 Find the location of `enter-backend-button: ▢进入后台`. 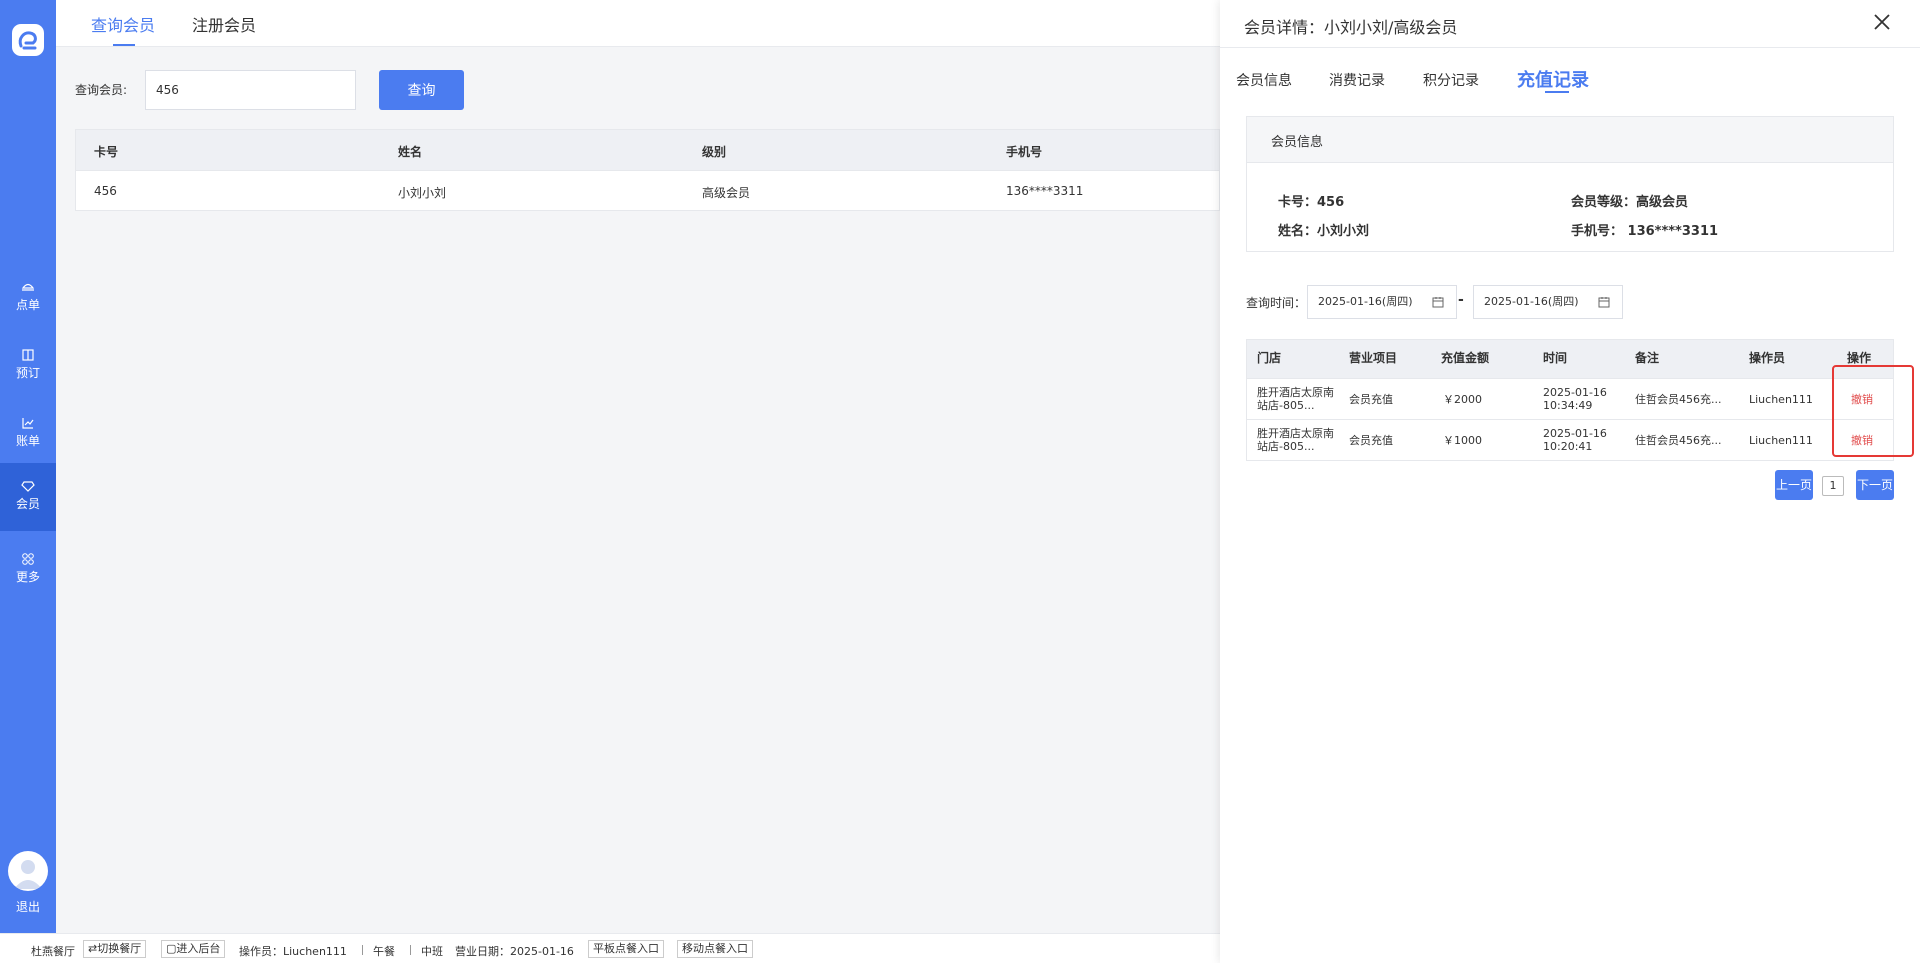

enter-backend-button: ▢进入后台 is located at coordinates (193, 949).